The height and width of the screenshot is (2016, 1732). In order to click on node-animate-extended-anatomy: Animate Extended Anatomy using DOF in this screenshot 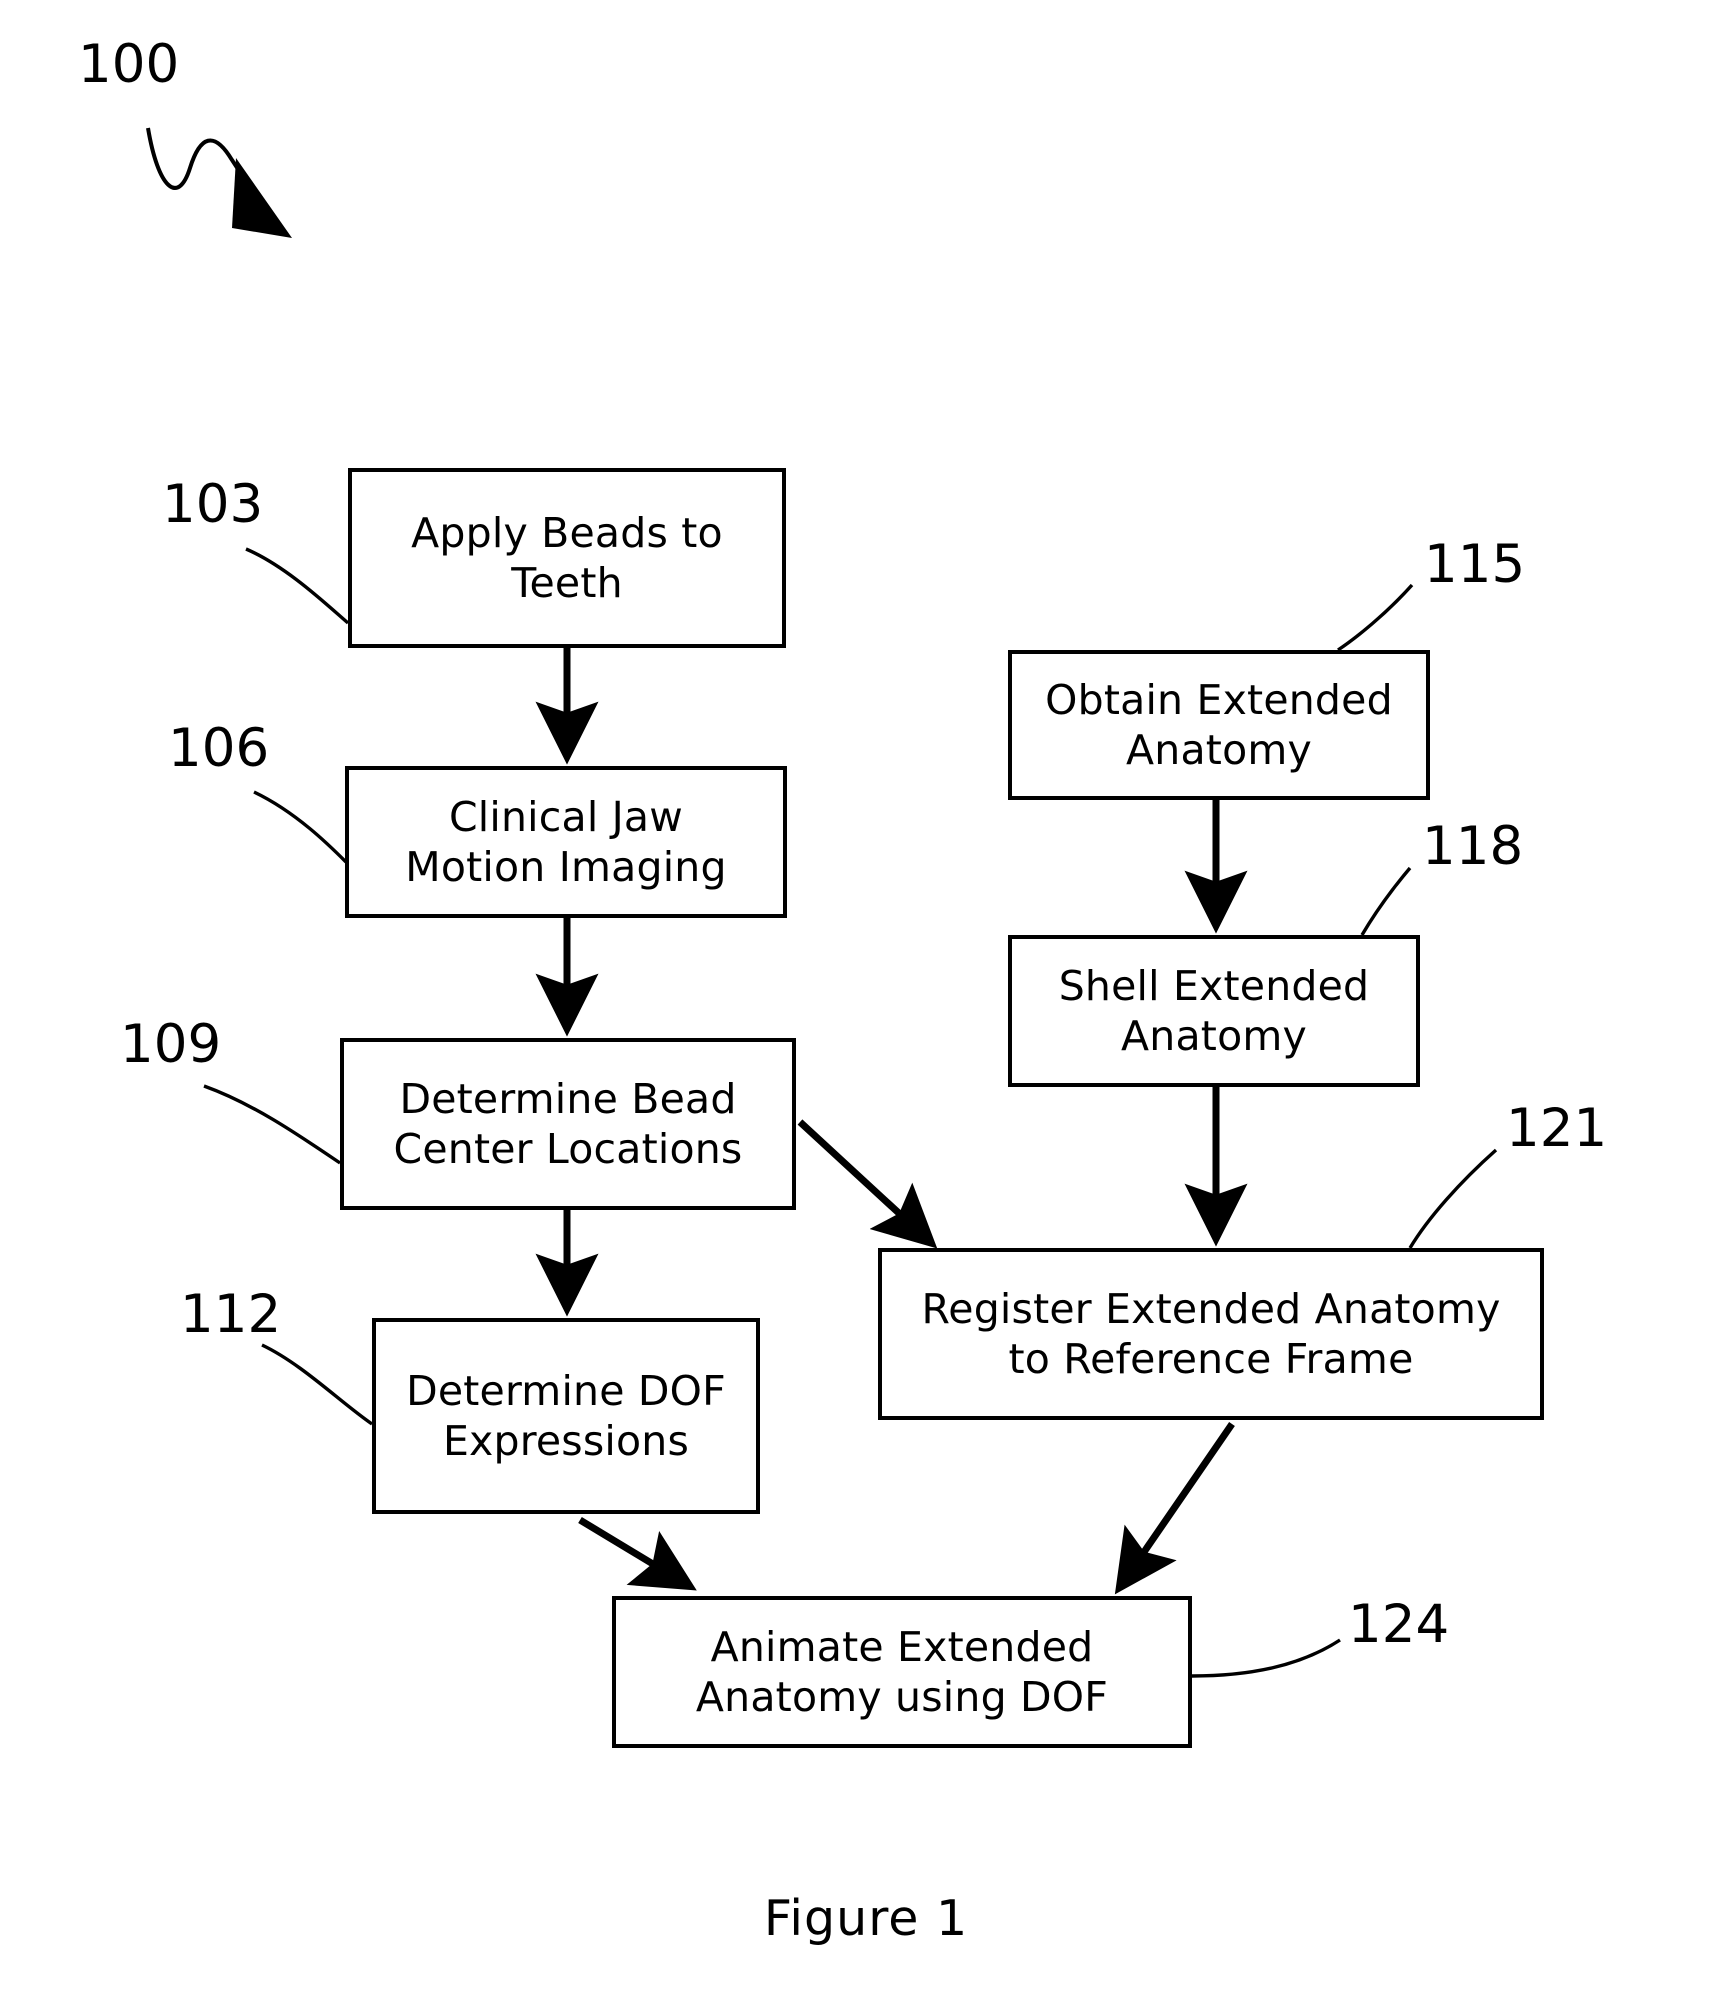, I will do `click(902, 1672)`.